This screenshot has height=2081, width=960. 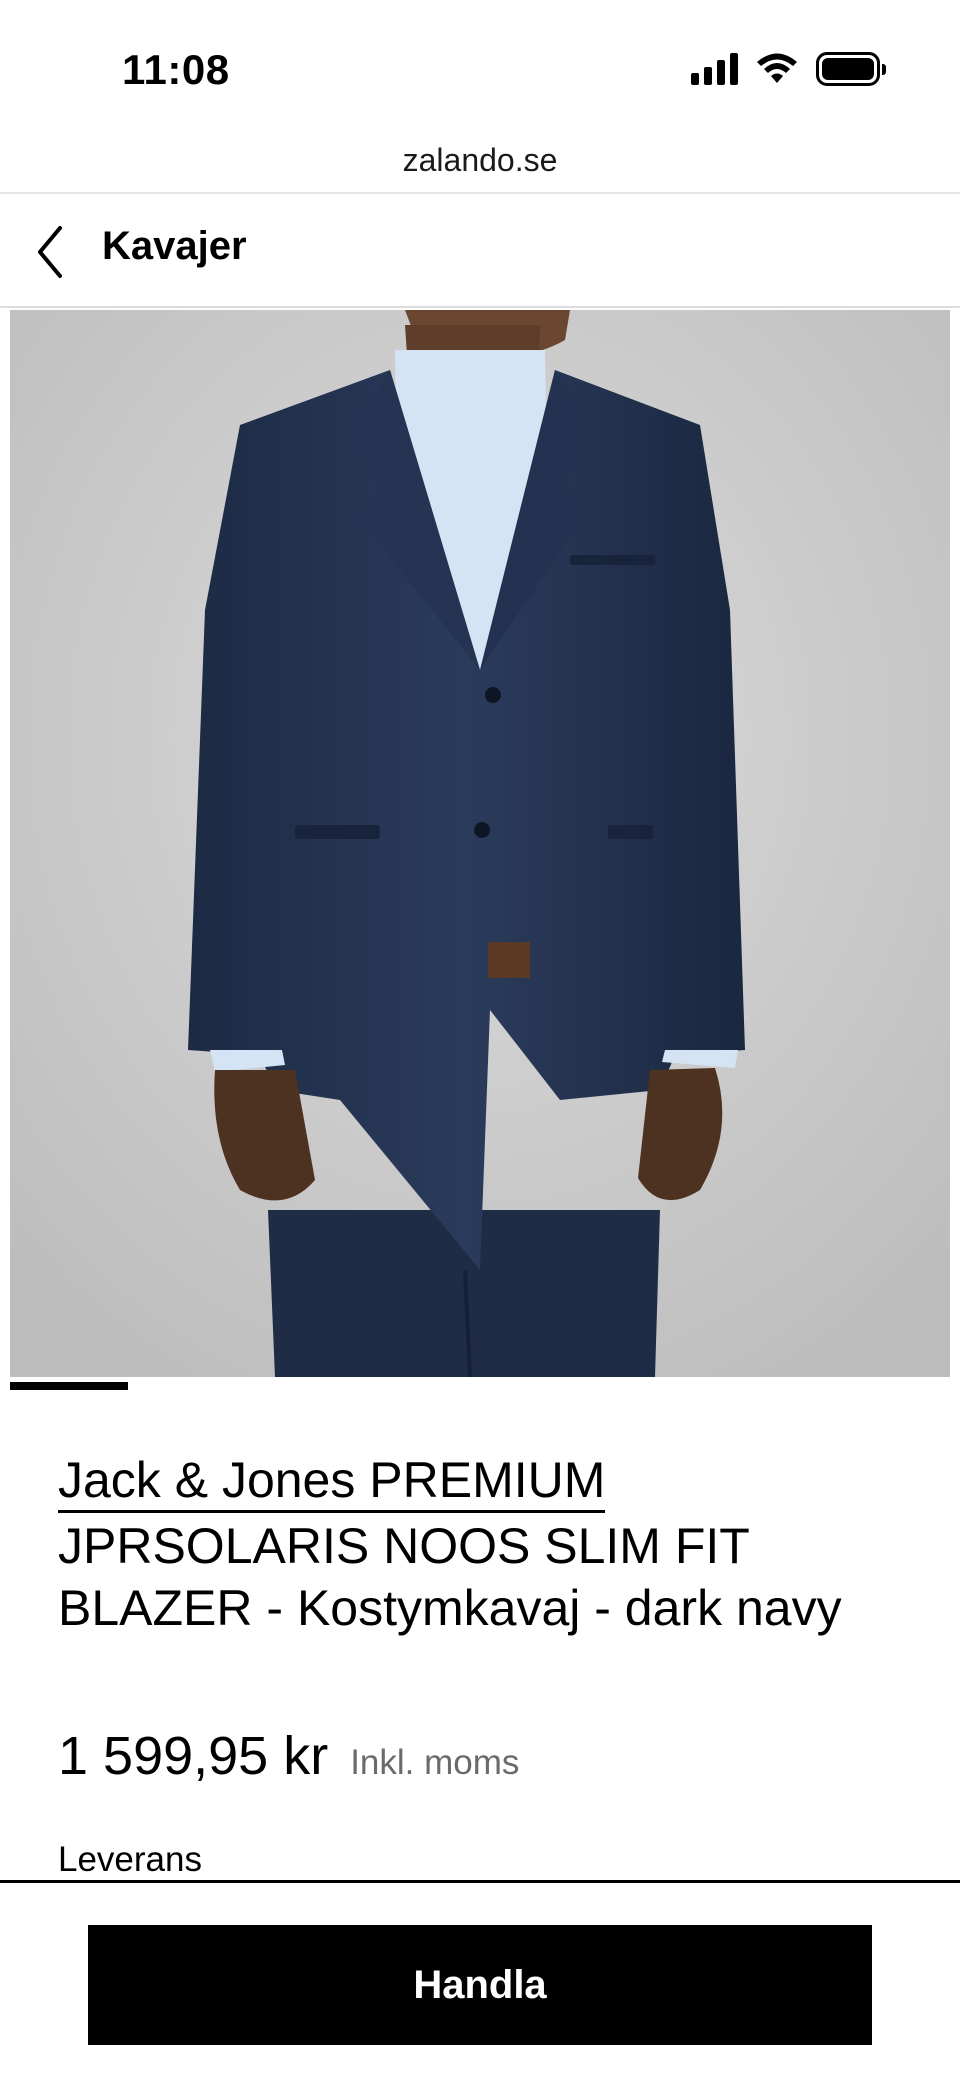 What do you see at coordinates (480, 252) in the screenshot?
I see `page-header: Kavajer` at bounding box center [480, 252].